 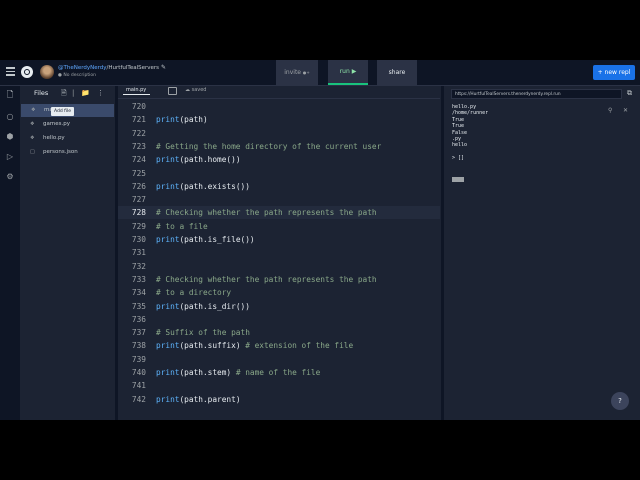 What do you see at coordinates (60, 75) in the screenshot?
I see `globe-icon: ●` at bounding box center [60, 75].